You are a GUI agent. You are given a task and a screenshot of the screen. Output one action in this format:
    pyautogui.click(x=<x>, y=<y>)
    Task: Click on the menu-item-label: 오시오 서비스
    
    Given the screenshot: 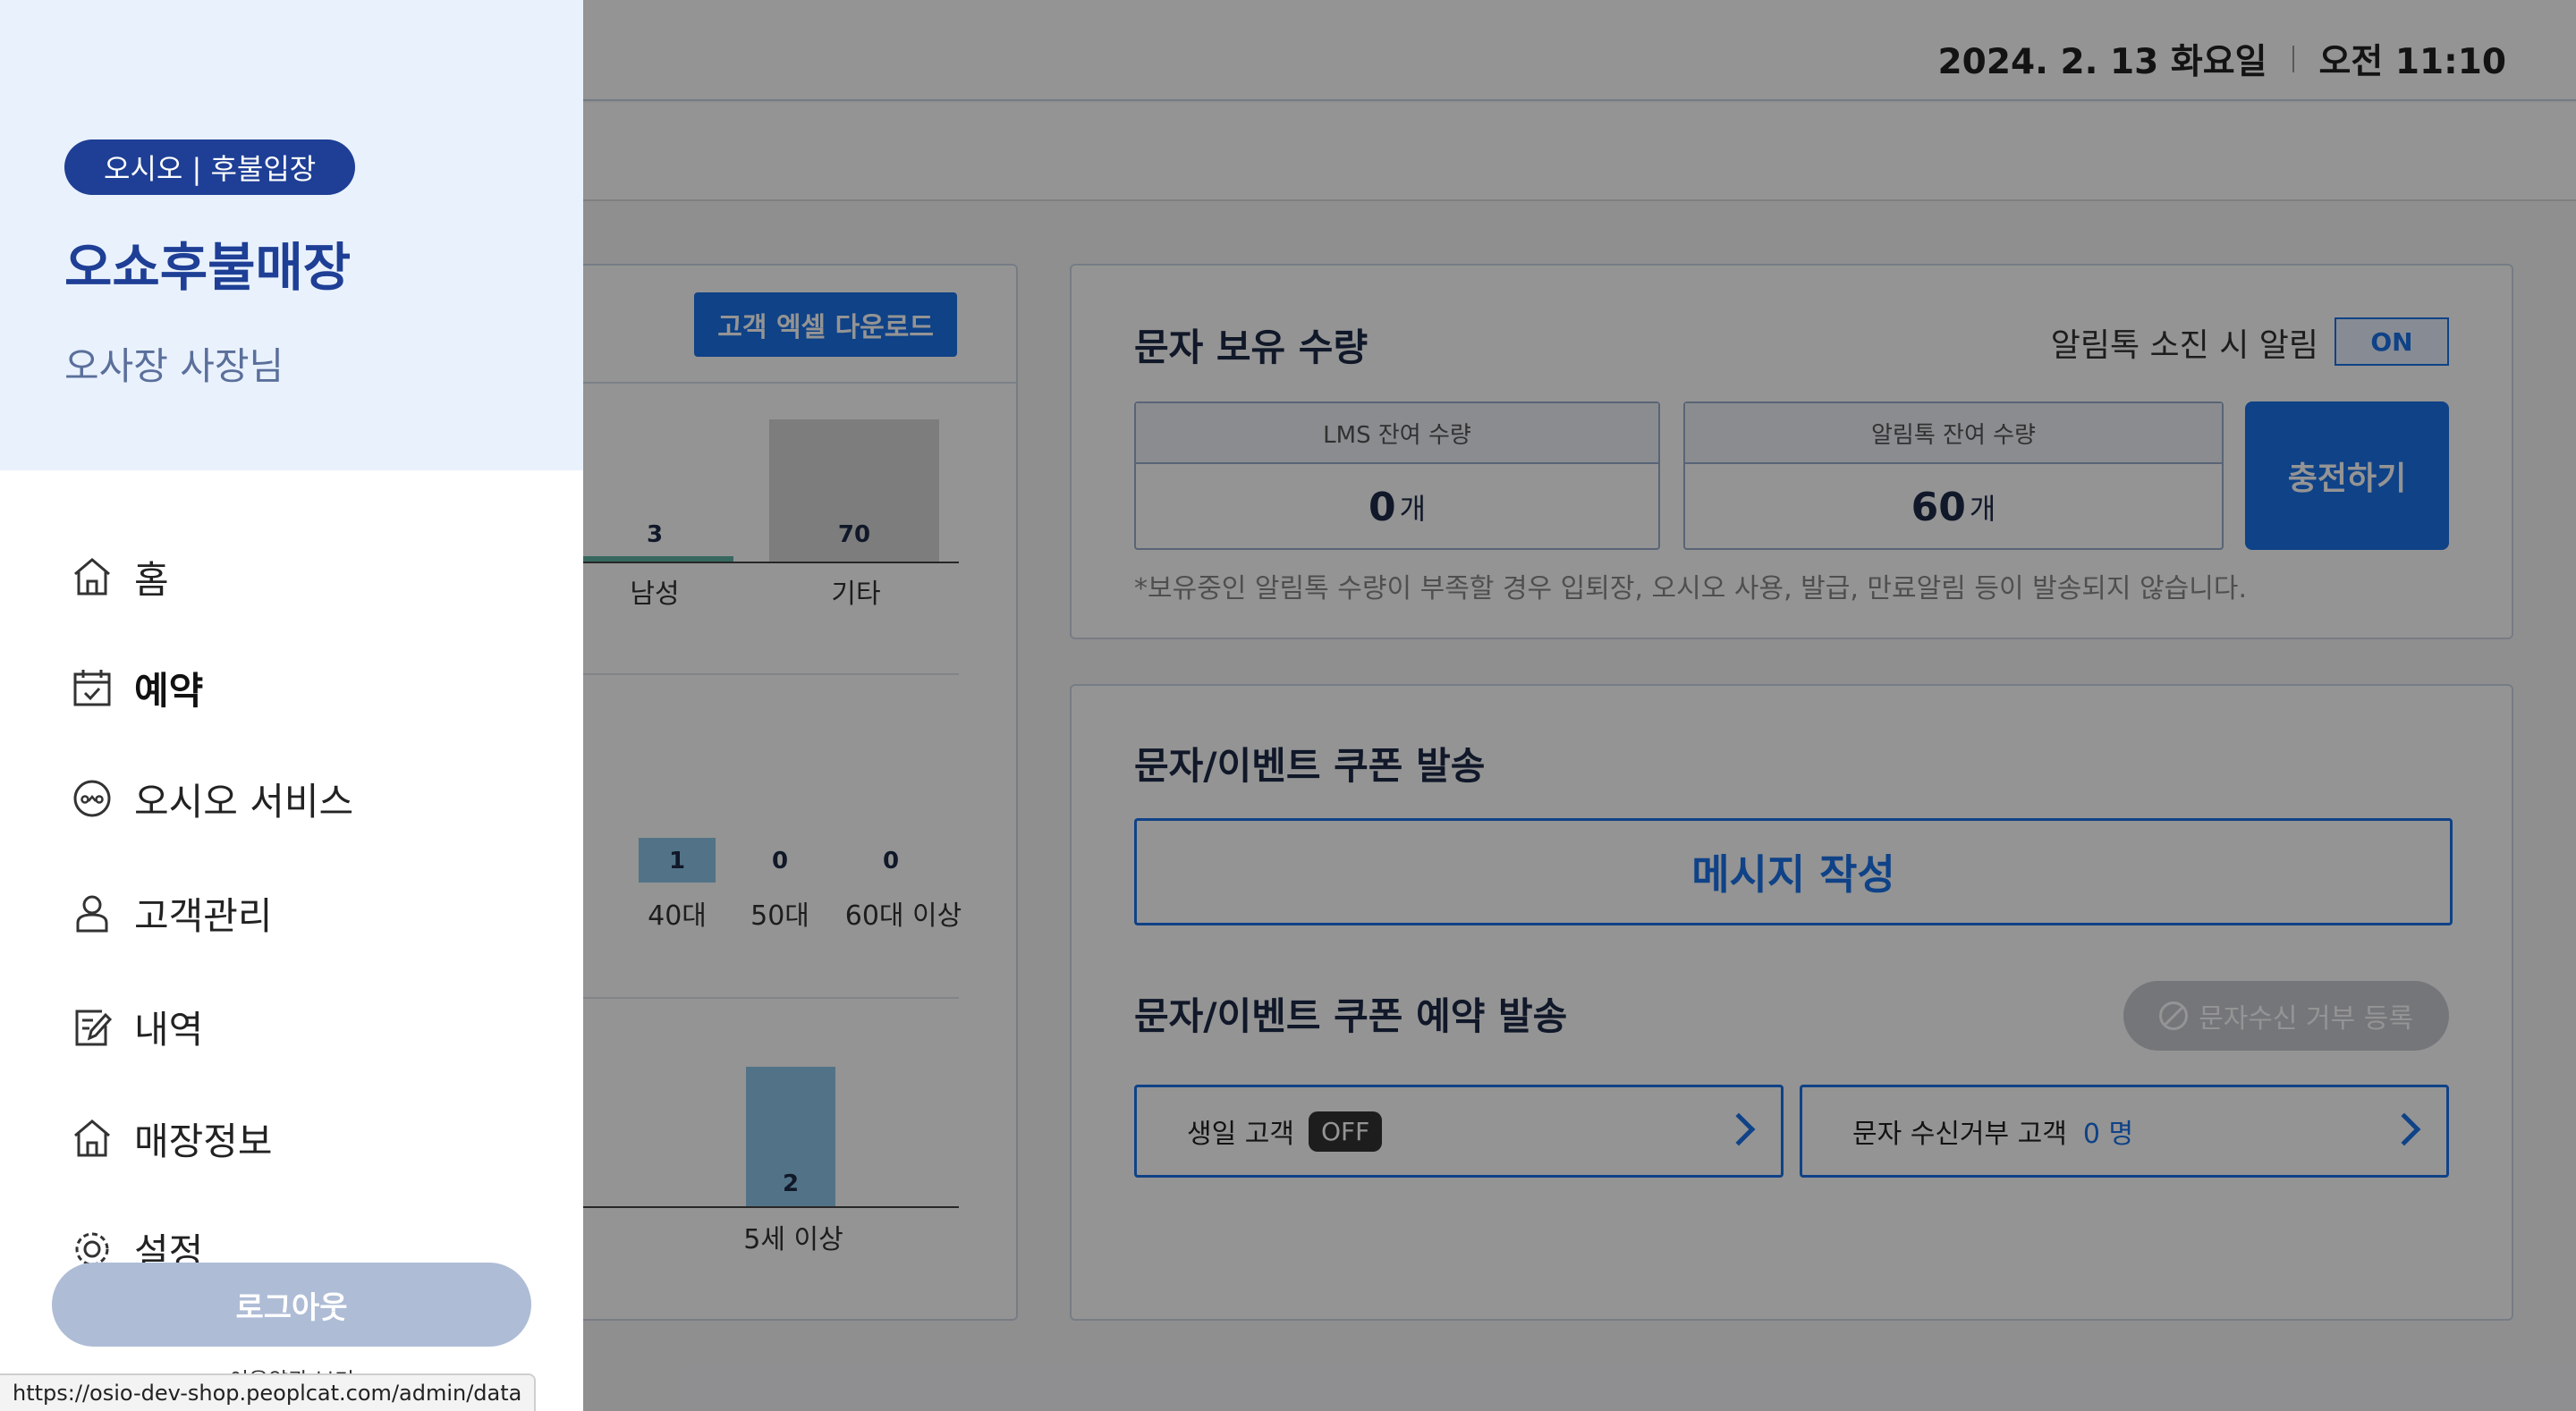 What is the action you would take?
    pyautogui.click(x=244, y=802)
    